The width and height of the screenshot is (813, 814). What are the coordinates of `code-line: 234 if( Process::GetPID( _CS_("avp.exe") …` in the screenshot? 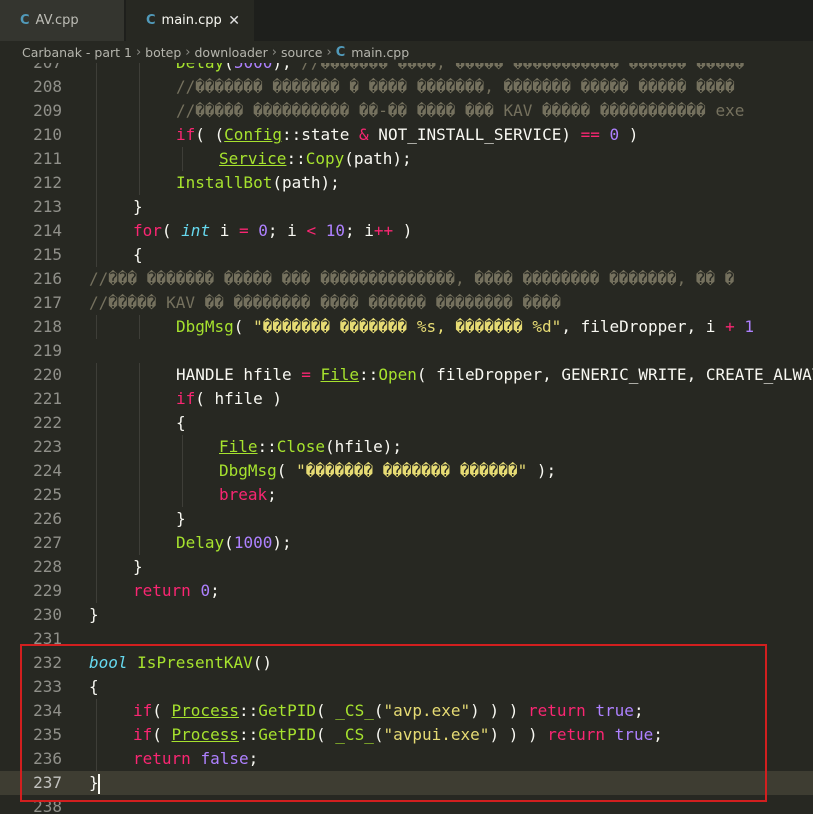 It's located at (406, 711).